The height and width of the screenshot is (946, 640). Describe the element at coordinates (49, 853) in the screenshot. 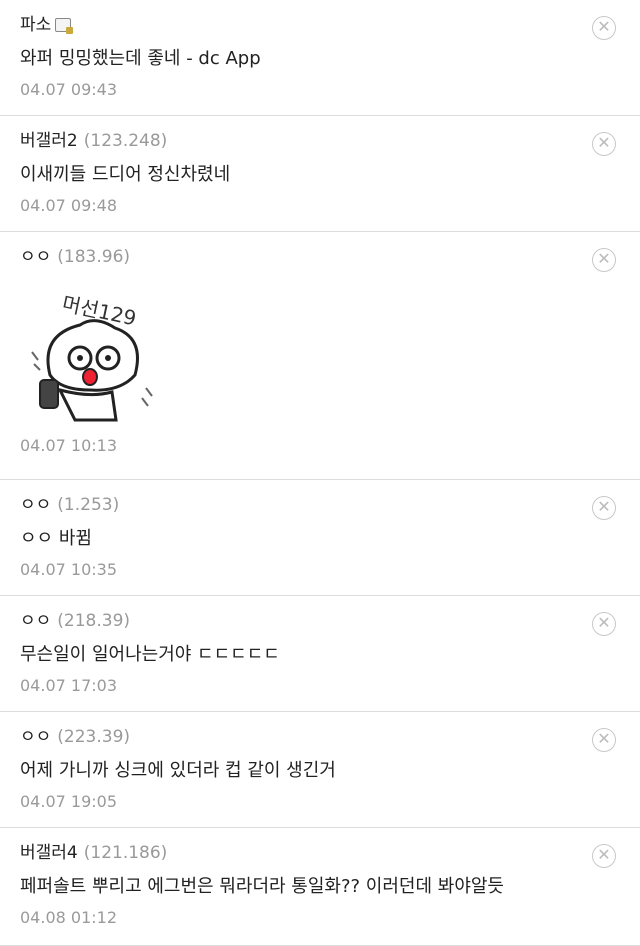

I see `comment-nickname: 버갤러4` at that location.